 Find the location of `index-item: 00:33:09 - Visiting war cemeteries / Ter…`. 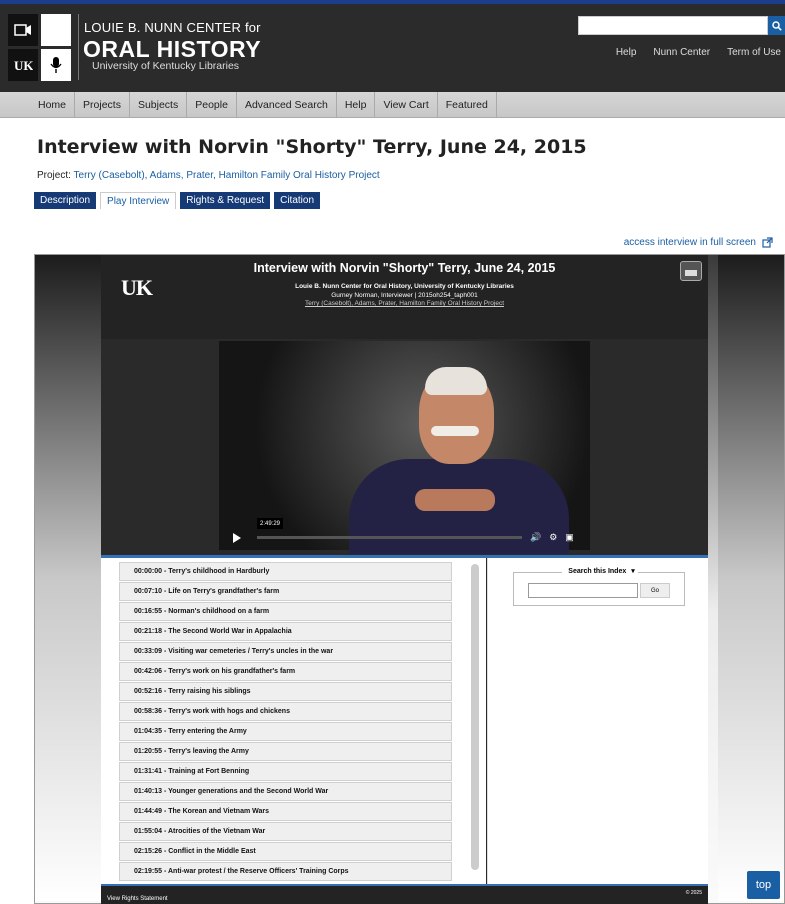

index-item: 00:33:09 - Visiting war cemeteries / Ter… is located at coordinates (285, 651).